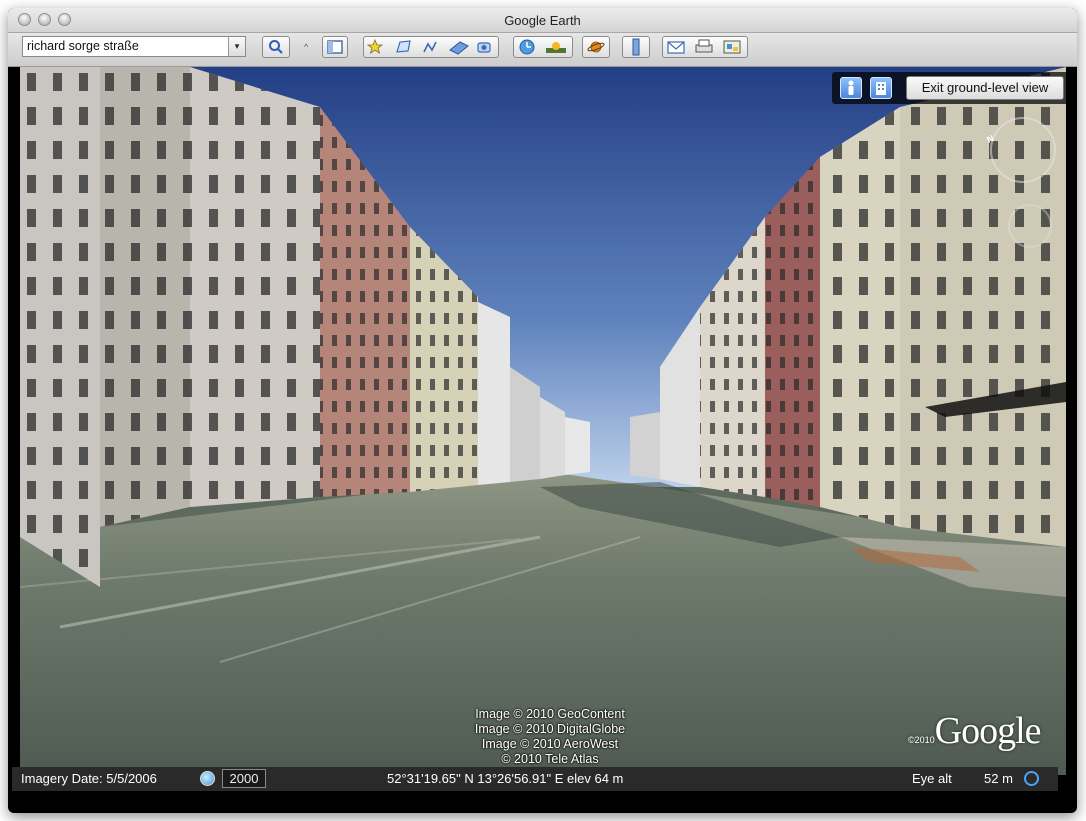  I want to click on historical-imagery-icon, so click(527, 47).